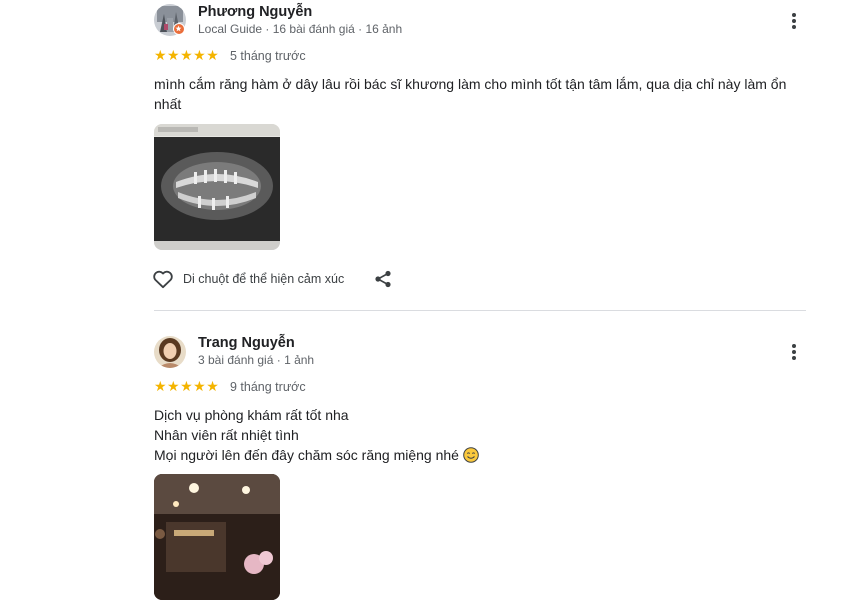 The width and height of the screenshot is (860, 600). I want to click on share-button, so click(383, 279).